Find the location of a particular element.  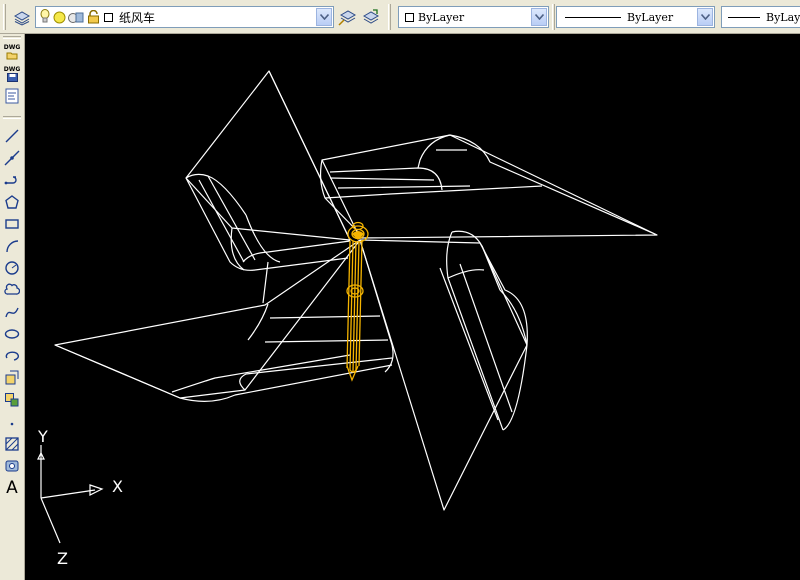

page-setup-icon is located at coordinates (12, 96).